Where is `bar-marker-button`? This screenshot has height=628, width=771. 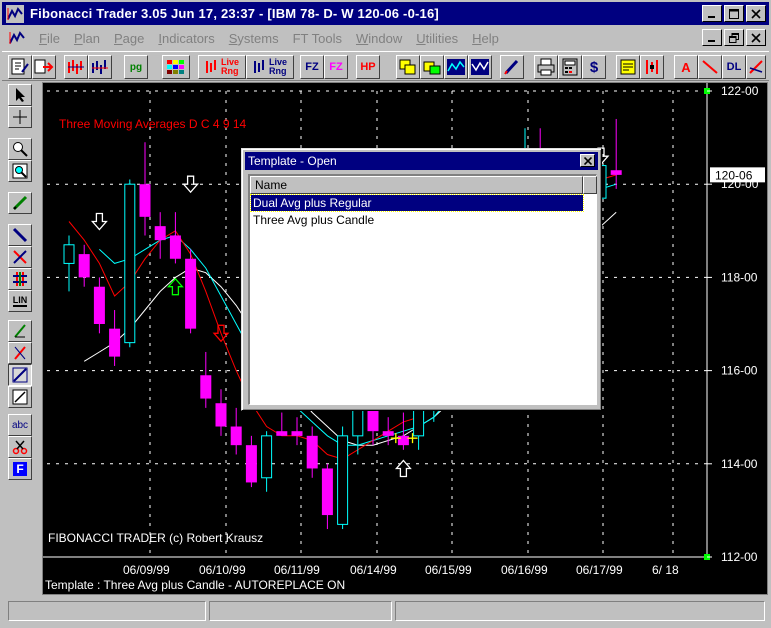
bar-marker-button is located at coordinates (652, 67).